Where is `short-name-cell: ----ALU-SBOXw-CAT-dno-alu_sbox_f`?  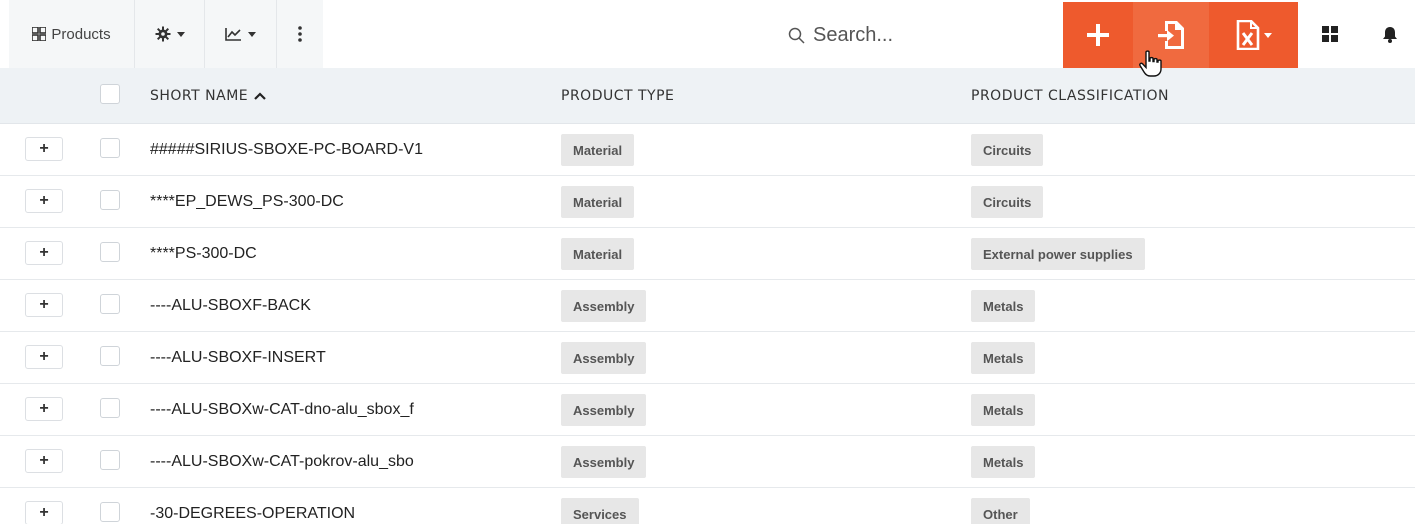
short-name-cell: ----ALU-SBOXw-CAT-dno-alu_sbox_f is located at coordinates (282, 409).